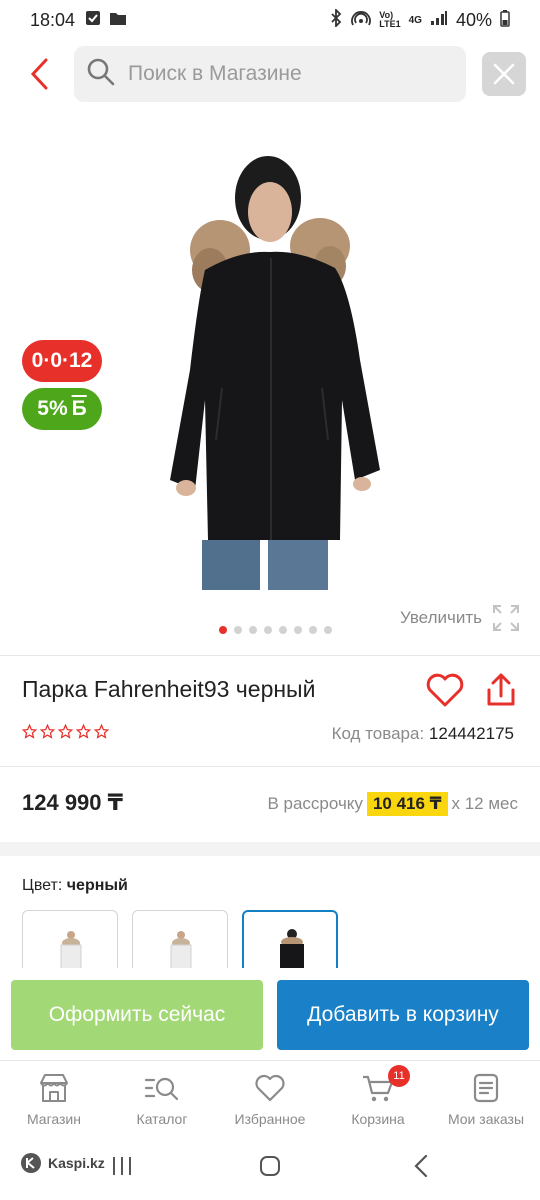 This screenshot has height=1200, width=540. I want to click on status-time: 18:04, so click(53, 19).